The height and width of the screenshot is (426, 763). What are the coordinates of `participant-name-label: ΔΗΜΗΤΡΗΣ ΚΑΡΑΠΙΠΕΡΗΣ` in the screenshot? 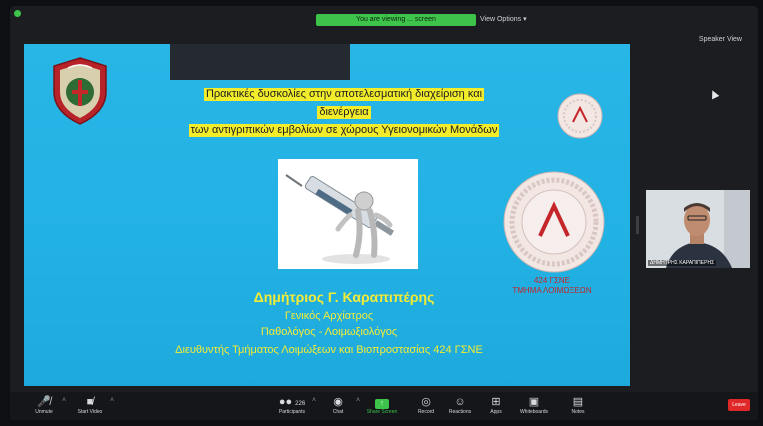 It's located at (682, 263).